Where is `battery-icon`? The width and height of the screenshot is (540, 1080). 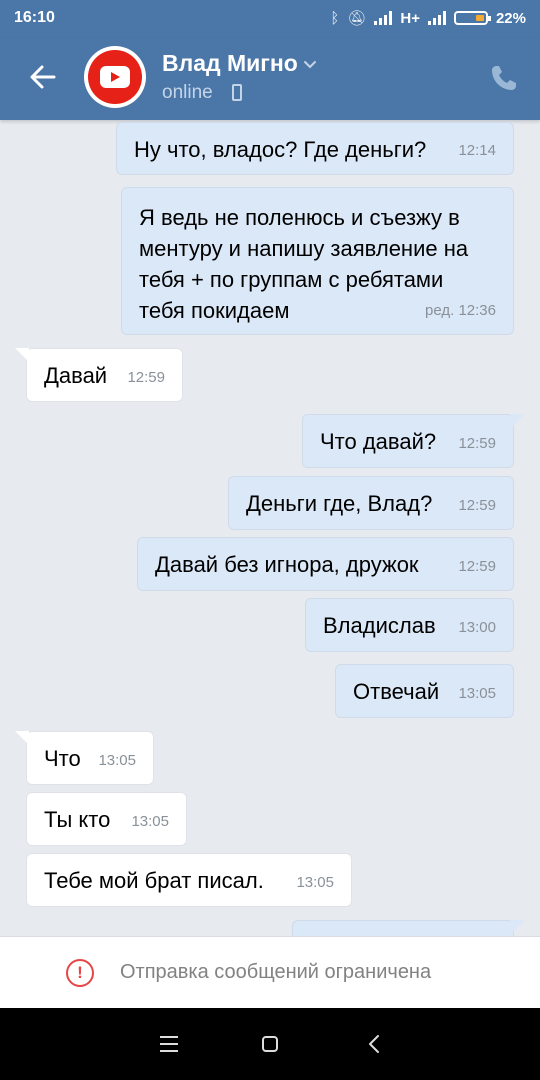
battery-icon is located at coordinates (472, 18).